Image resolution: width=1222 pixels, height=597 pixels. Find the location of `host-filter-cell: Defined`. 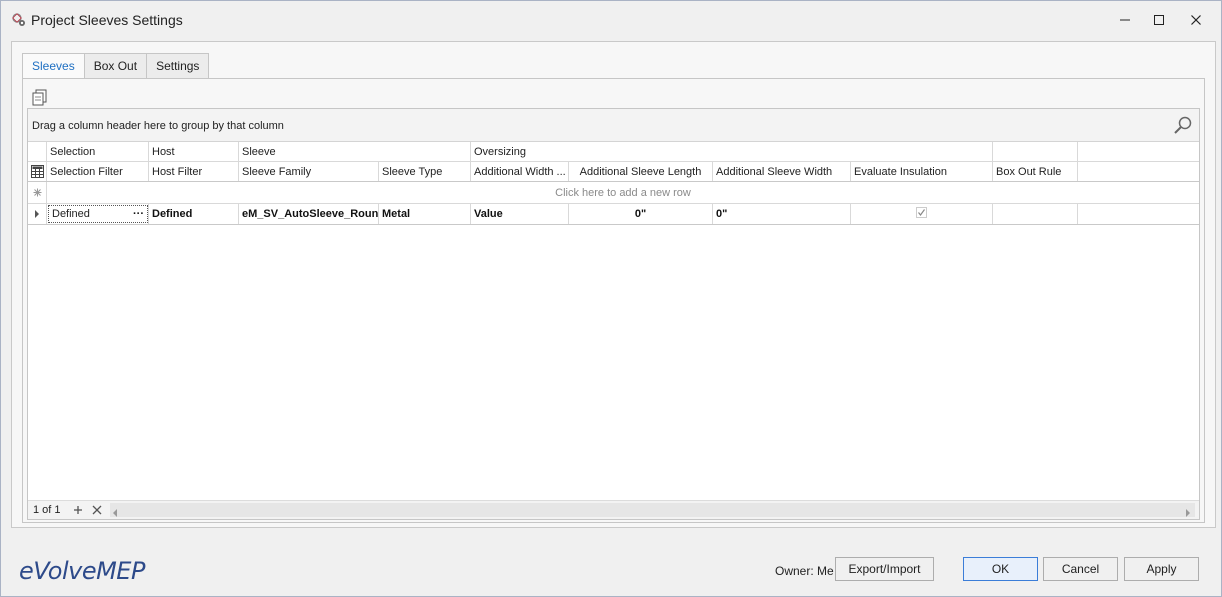

host-filter-cell: Defined is located at coordinates (194, 214).